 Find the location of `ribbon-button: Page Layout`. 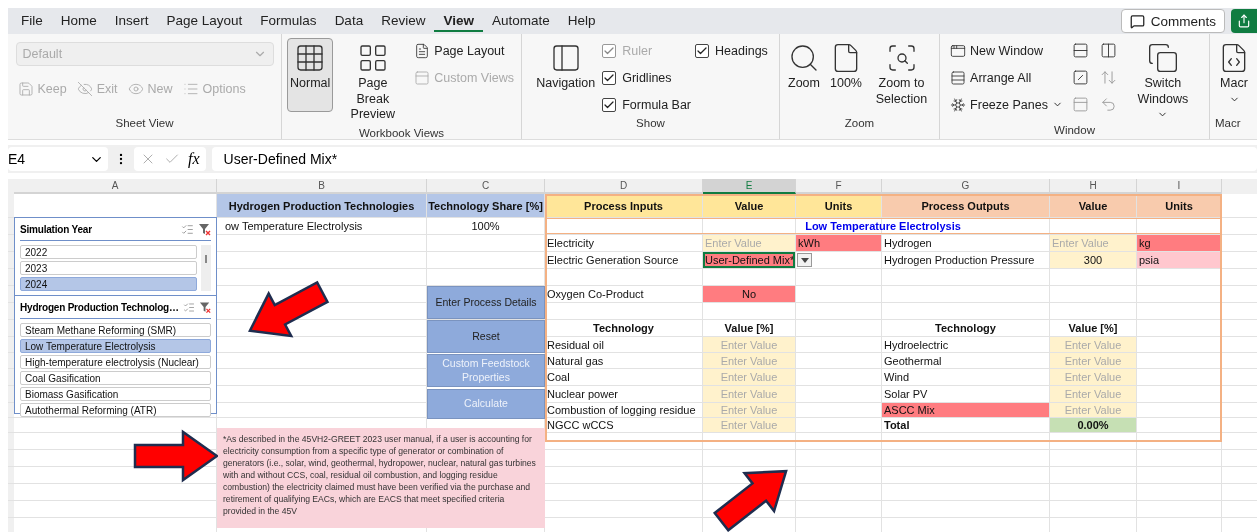

ribbon-button: Page Layout is located at coordinates (464, 50).